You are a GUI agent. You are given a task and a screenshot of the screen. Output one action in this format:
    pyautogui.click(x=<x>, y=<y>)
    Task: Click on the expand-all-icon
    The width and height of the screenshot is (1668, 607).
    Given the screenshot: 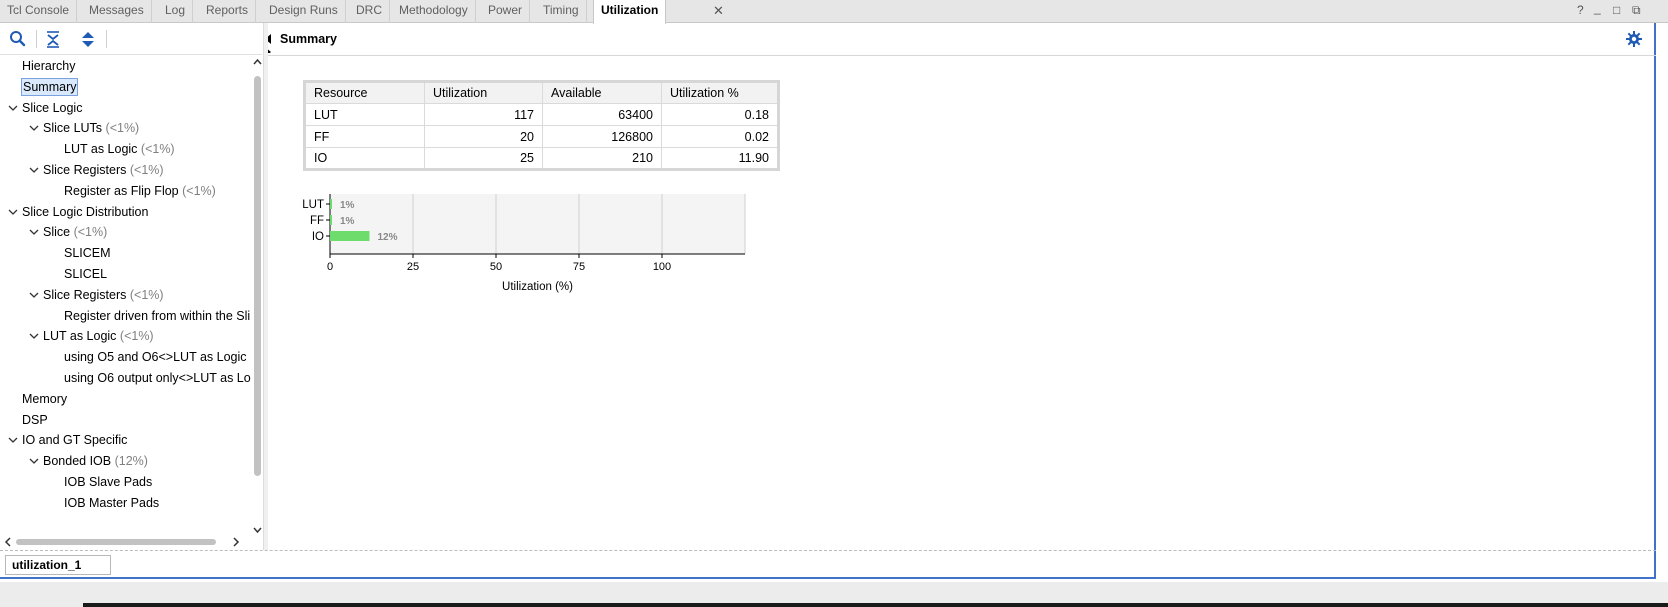 What is the action you would take?
    pyautogui.click(x=88, y=39)
    